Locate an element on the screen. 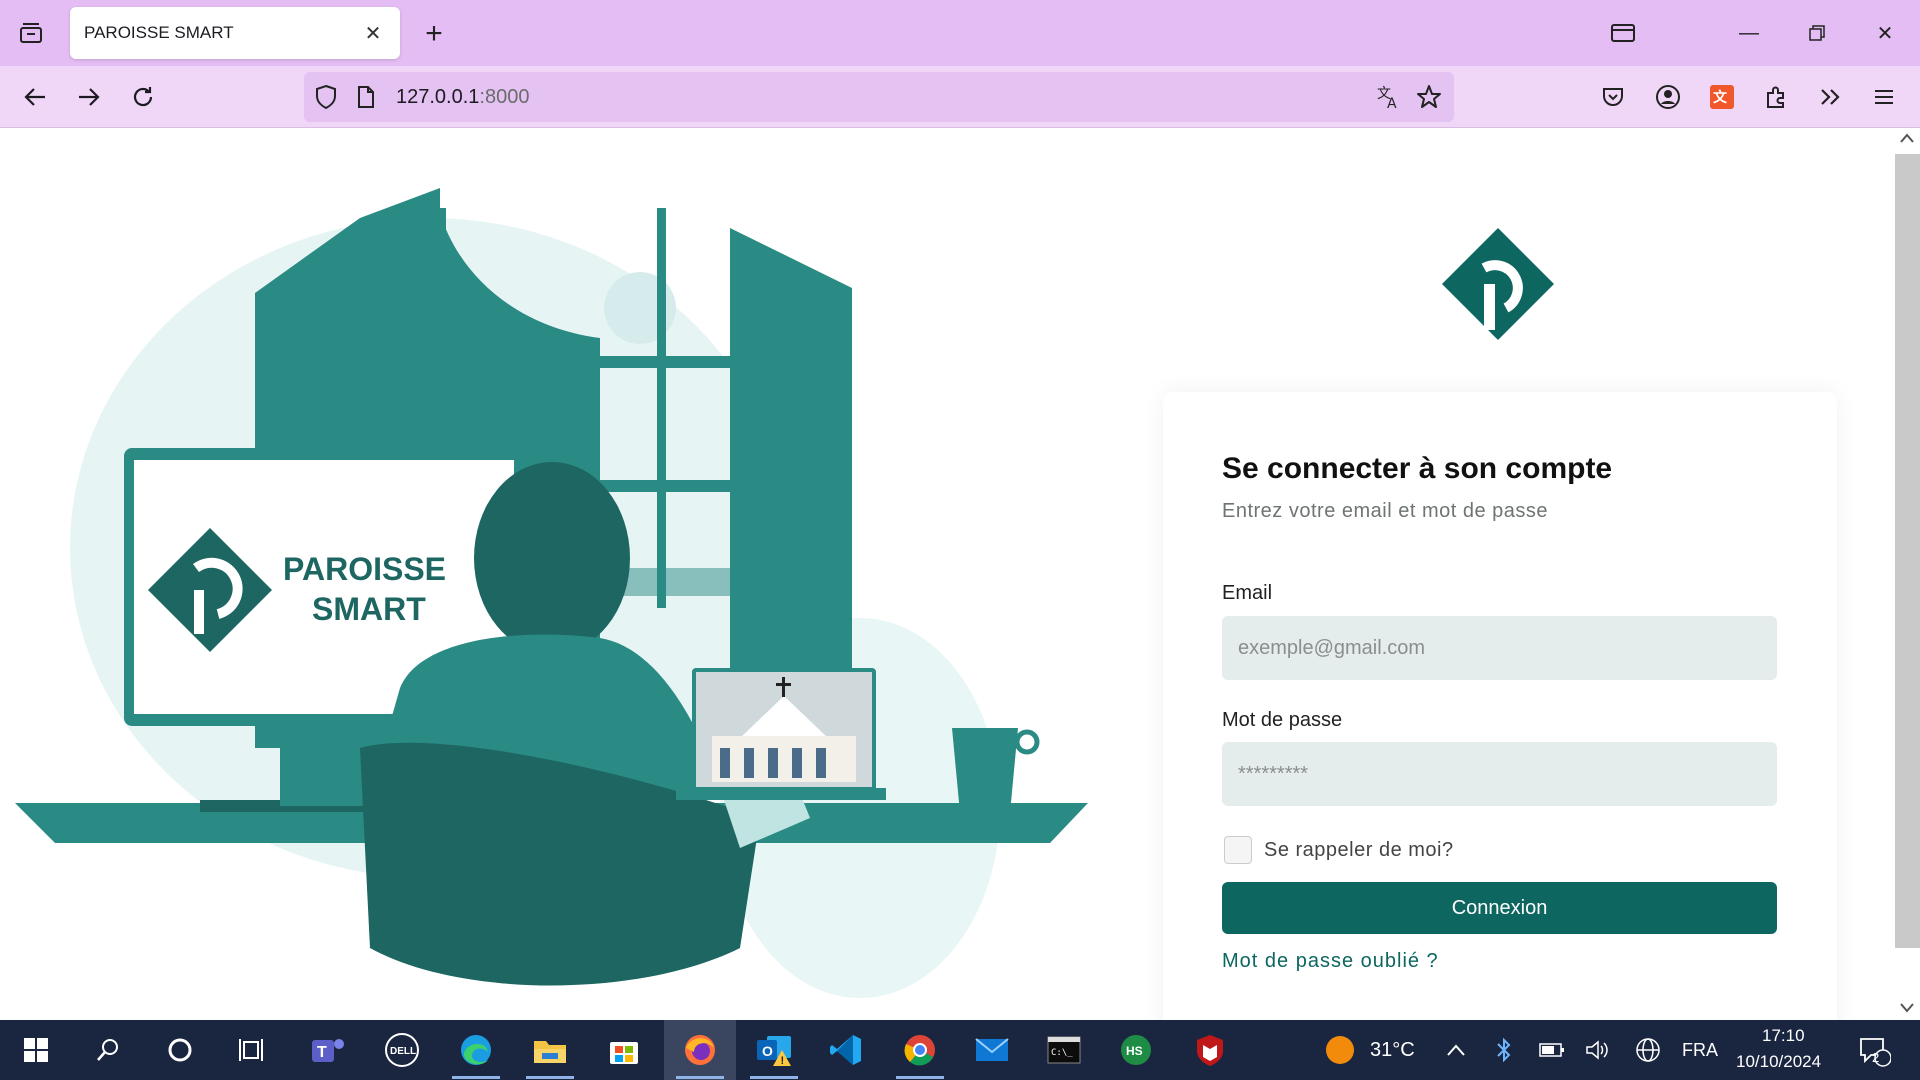  email-field is located at coordinates (1499, 648).